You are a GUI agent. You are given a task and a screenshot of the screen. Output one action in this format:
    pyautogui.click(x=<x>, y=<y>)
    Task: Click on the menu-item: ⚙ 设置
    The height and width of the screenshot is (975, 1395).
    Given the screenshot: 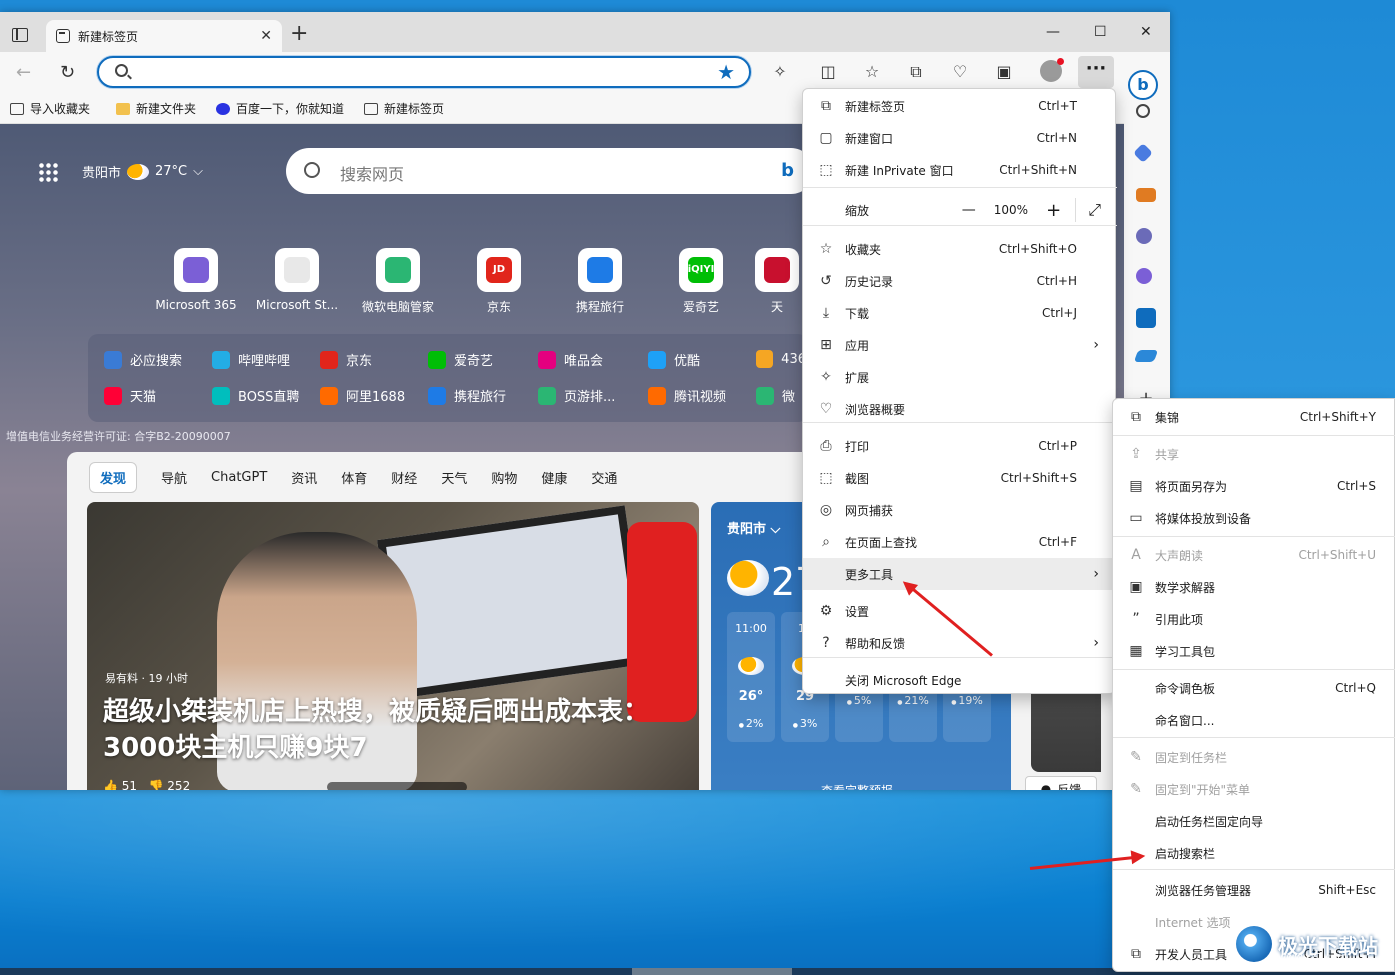 What is the action you would take?
    pyautogui.click(x=959, y=611)
    